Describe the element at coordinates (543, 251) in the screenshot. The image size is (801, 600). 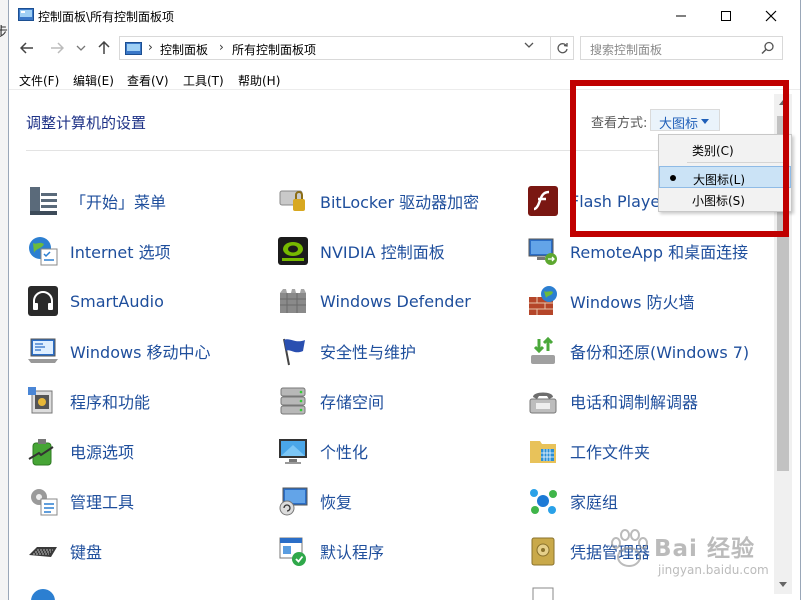
I see `remoteapp-icon` at that location.